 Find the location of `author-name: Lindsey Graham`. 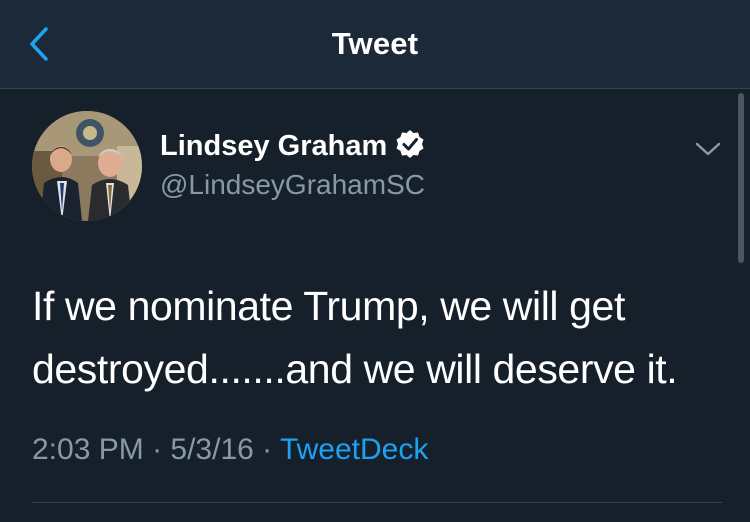

author-name: Lindsey Graham is located at coordinates (292, 146).